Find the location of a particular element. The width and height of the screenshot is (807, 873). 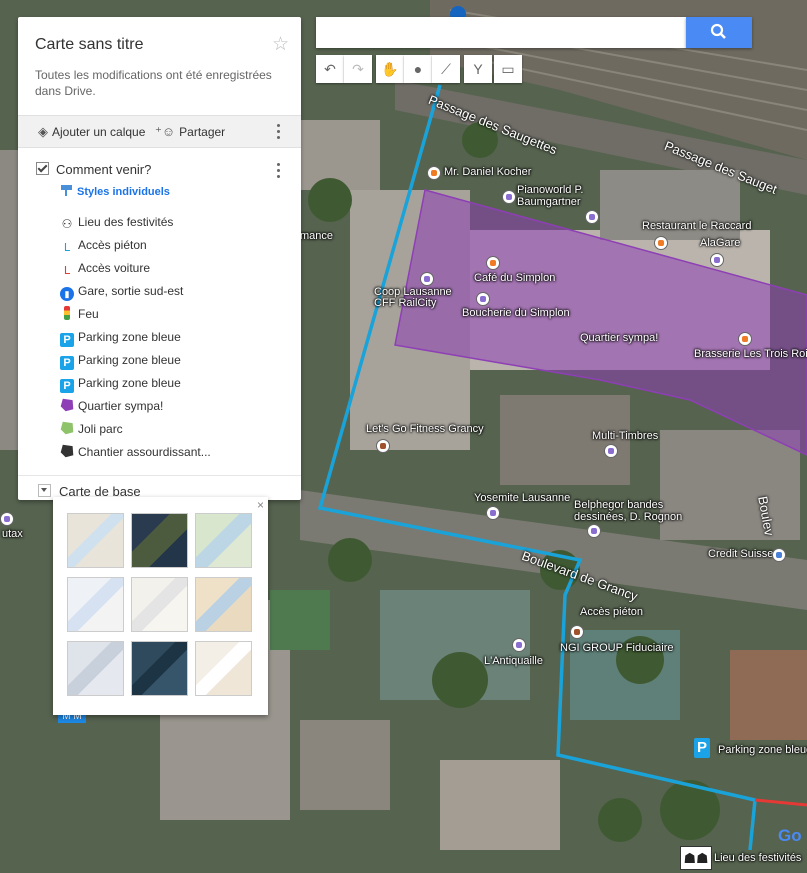

directions-button: Y is located at coordinates (478, 69).